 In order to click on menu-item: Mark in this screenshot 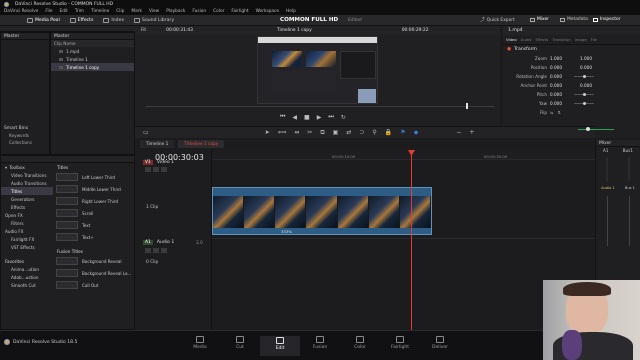, I will do `click(136, 11)`.